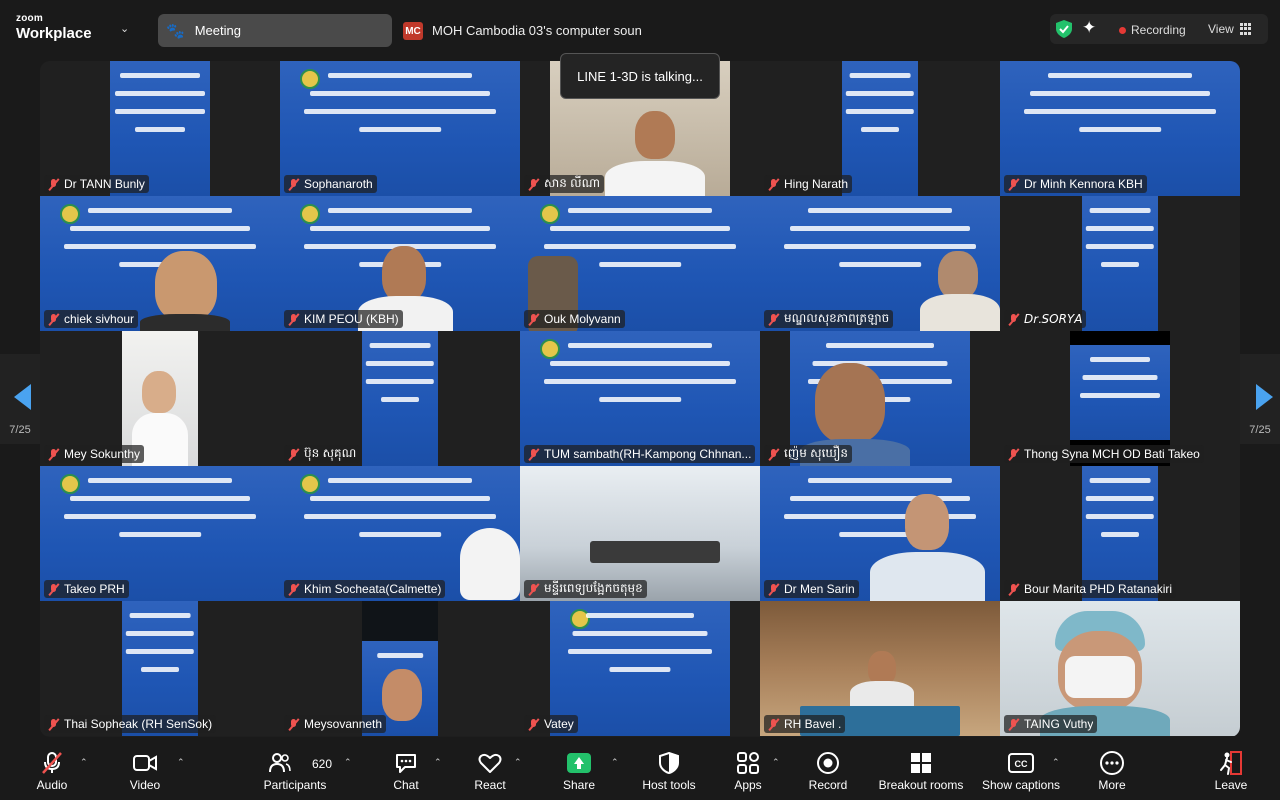 The image size is (1280, 800). I want to click on participant-tile: KIM PEOU (KBH), so click(400, 263).